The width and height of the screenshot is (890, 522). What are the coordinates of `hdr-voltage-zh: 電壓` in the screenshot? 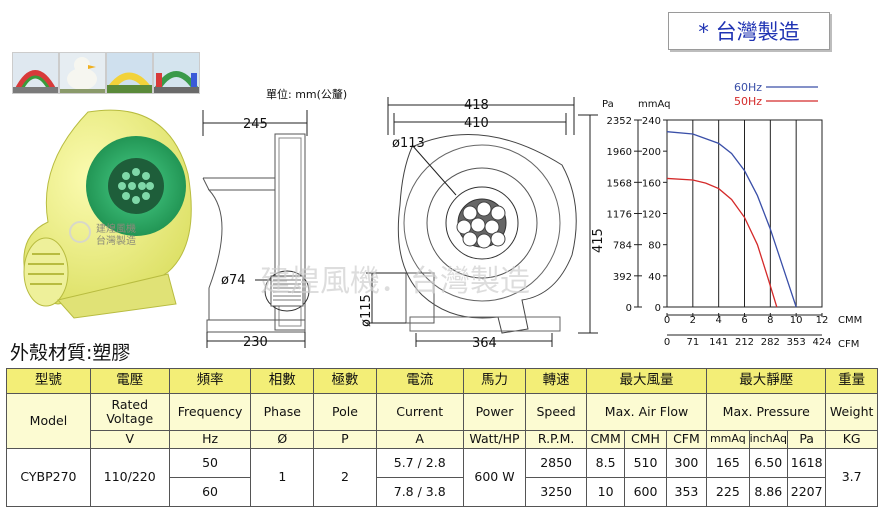 It's located at (129, 381).